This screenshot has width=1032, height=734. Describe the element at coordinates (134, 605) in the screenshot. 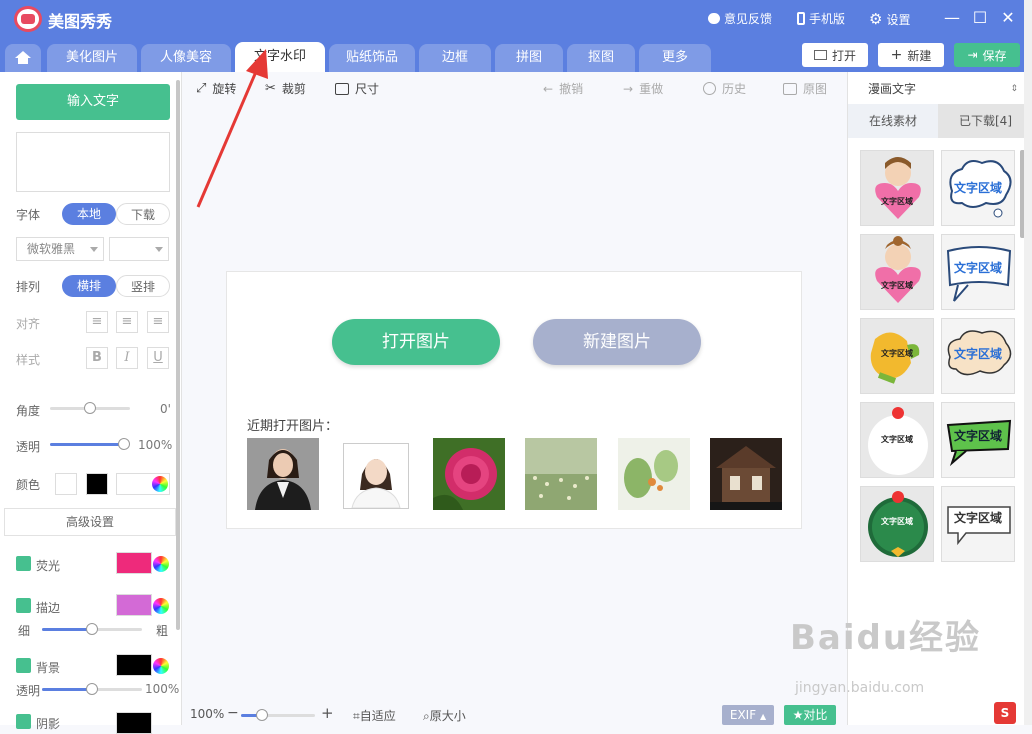

I see `stroke-color-swatch` at that location.